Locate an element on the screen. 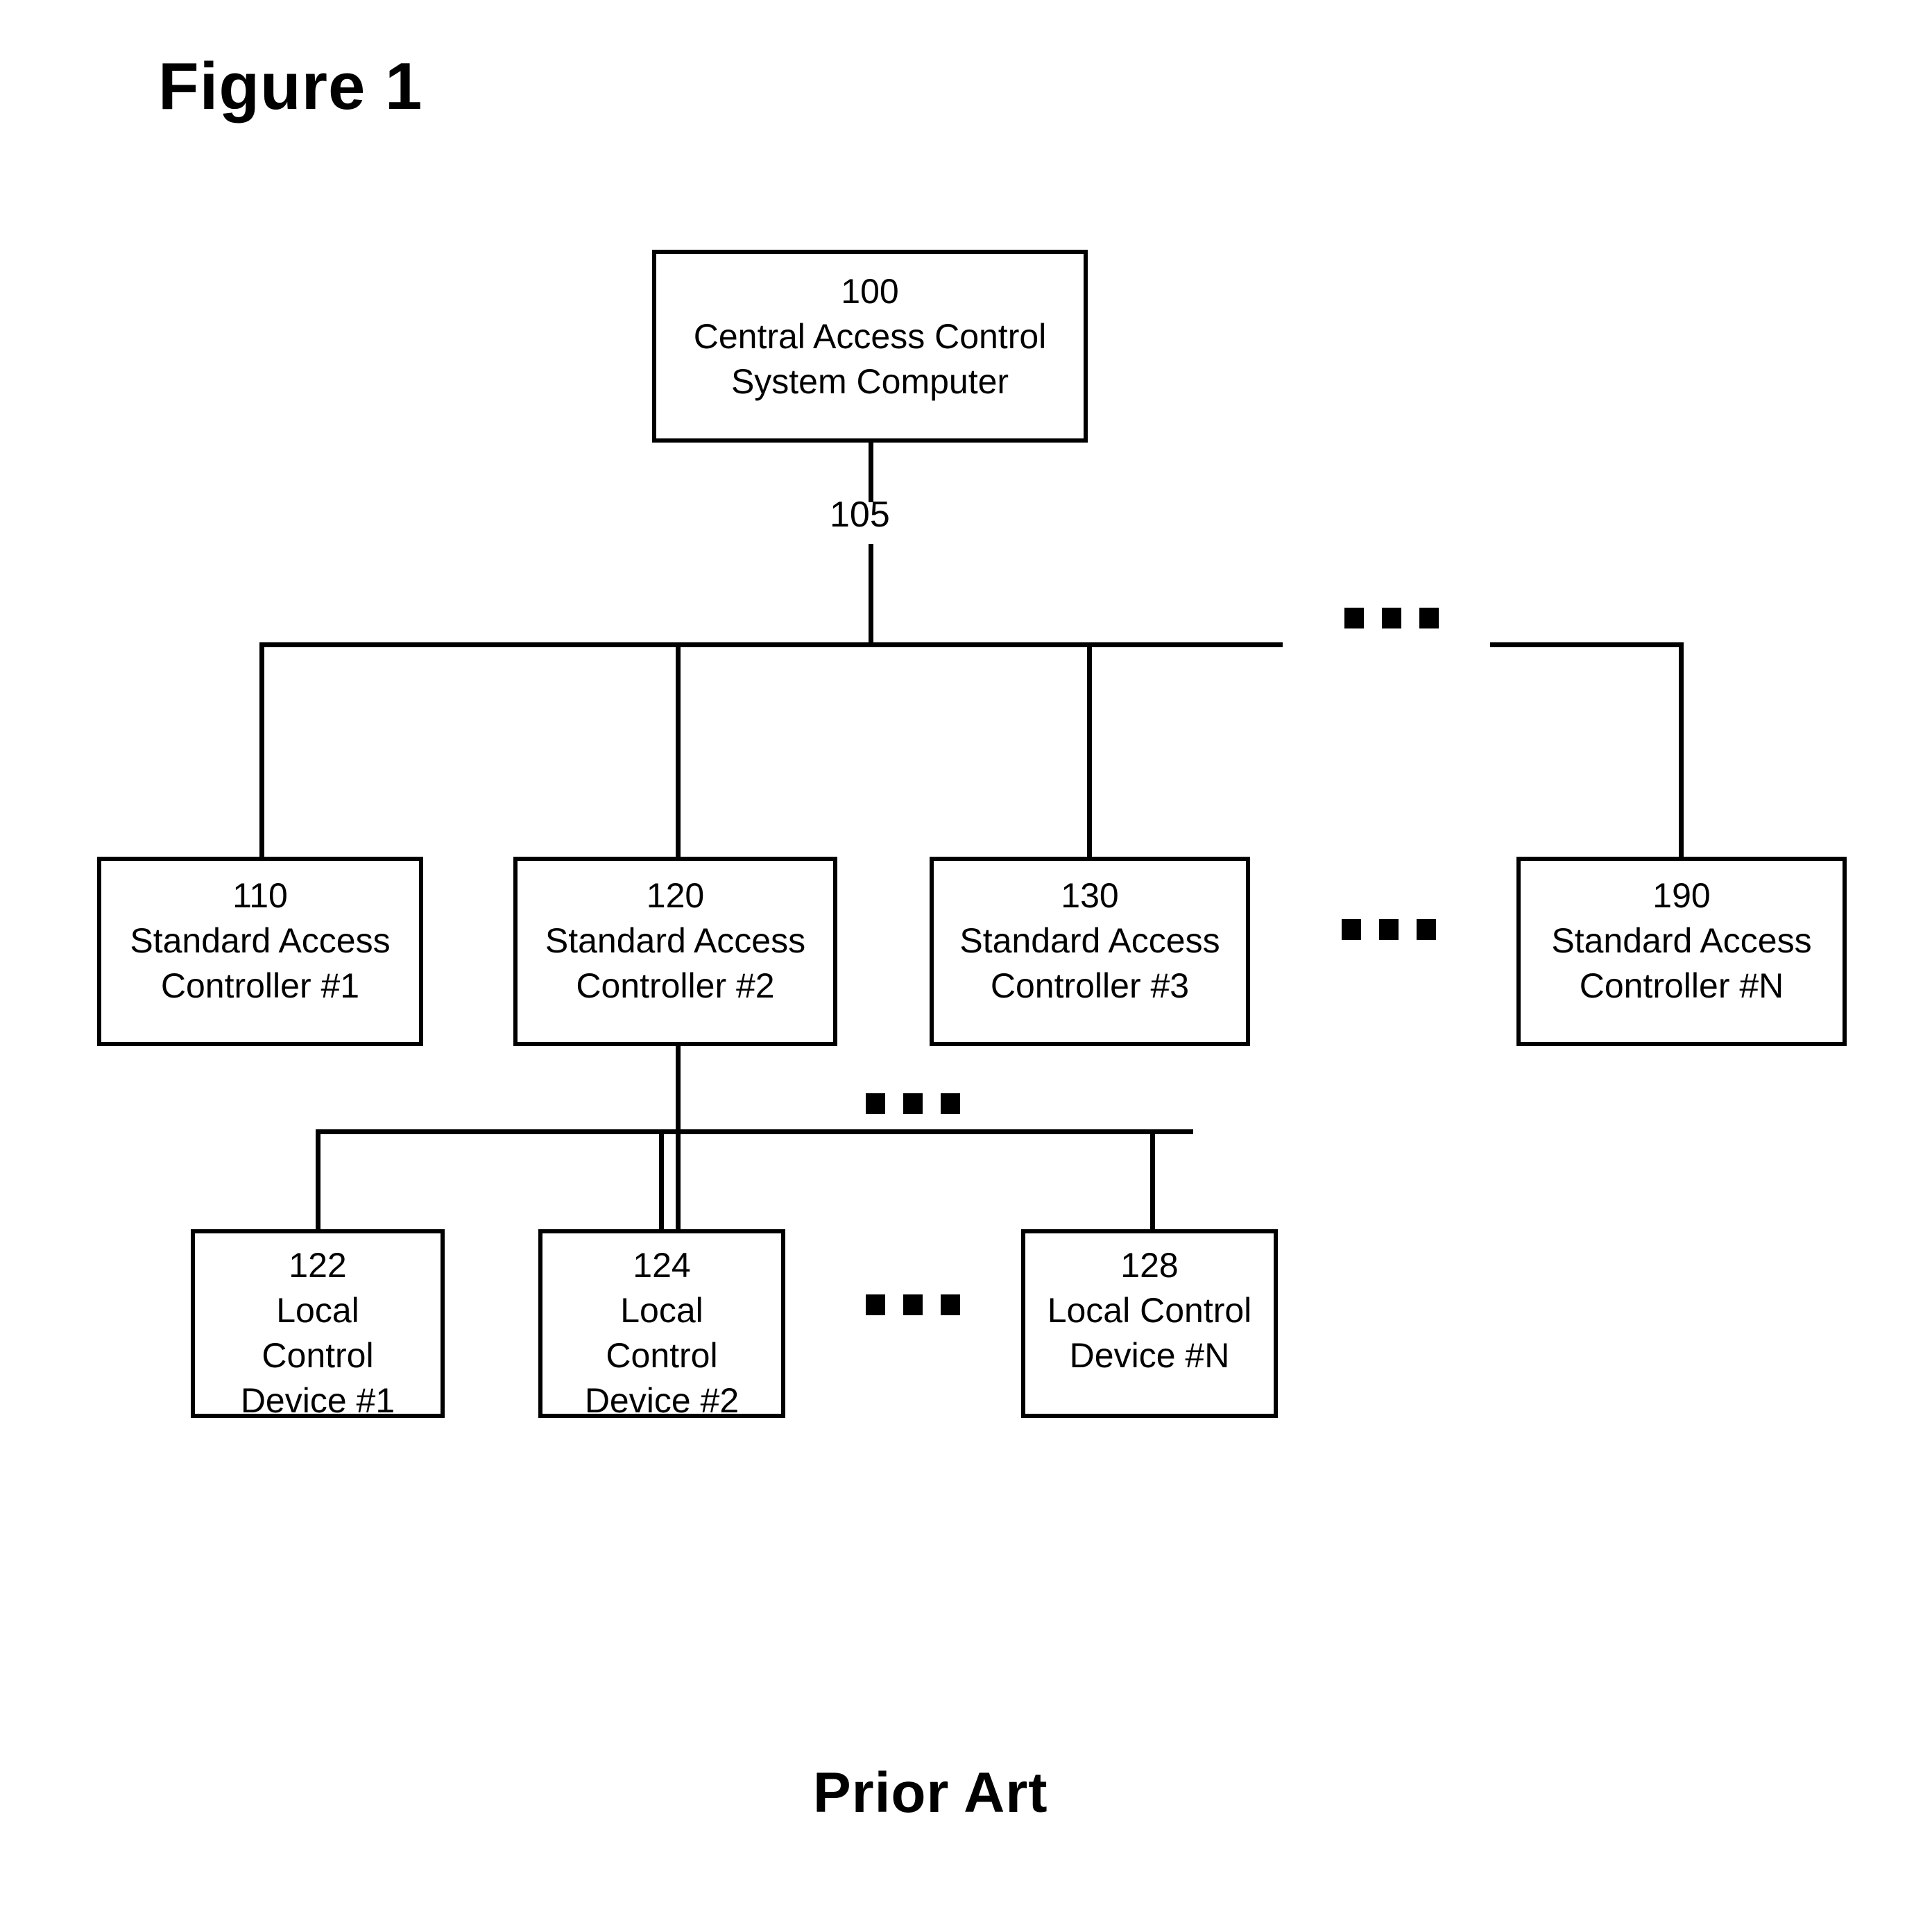 The height and width of the screenshot is (1925, 1932). ellipsis-device-row is located at coordinates (913, 1304).